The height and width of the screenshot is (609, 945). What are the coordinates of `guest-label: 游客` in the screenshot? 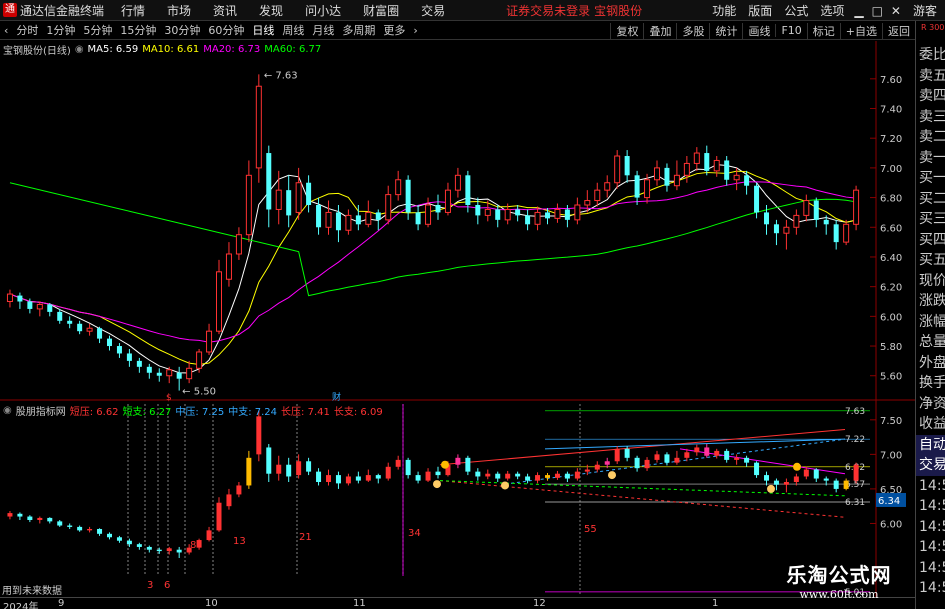 It's located at (925, 10).